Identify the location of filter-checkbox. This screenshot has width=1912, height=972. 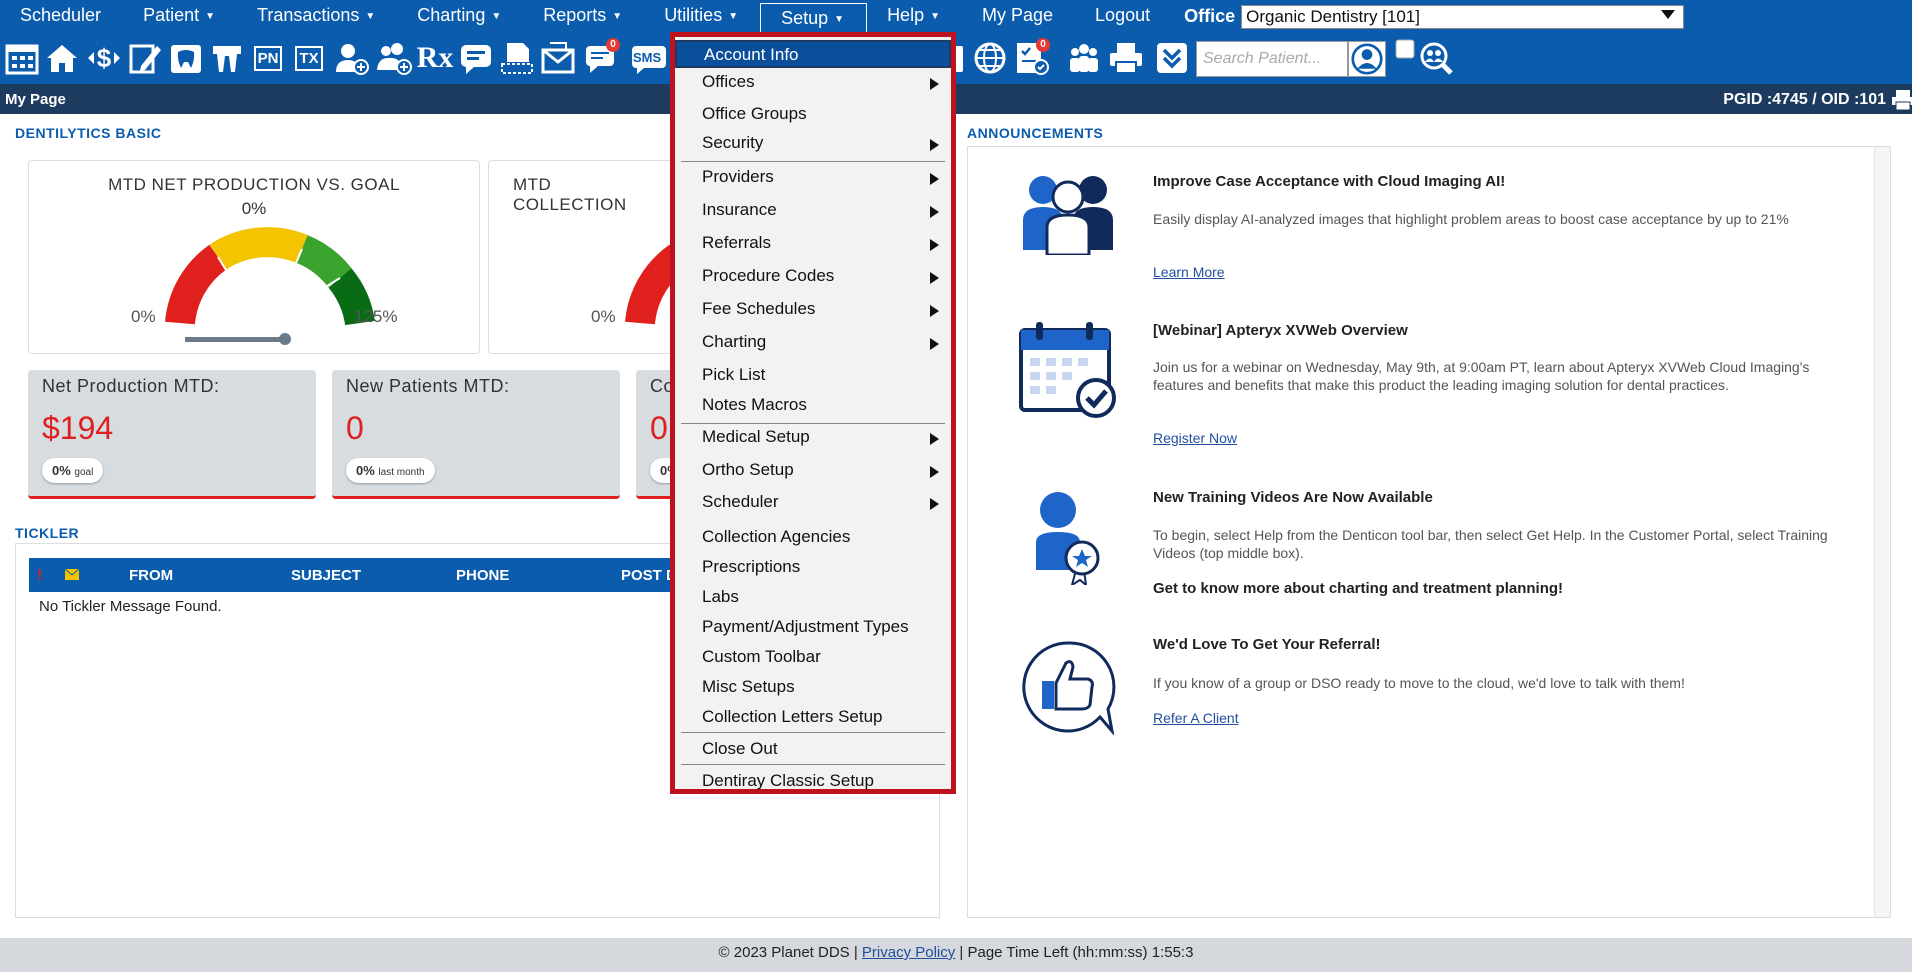
(1405, 49).